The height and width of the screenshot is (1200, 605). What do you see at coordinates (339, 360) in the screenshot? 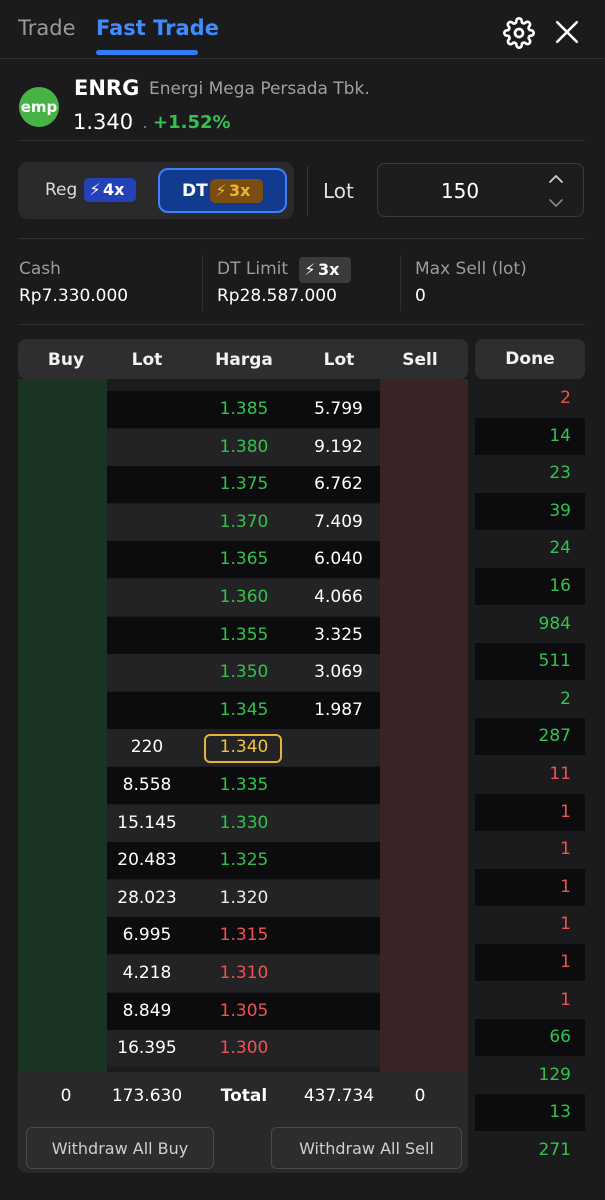
I see `header-offer-lot: Lot` at bounding box center [339, 360].